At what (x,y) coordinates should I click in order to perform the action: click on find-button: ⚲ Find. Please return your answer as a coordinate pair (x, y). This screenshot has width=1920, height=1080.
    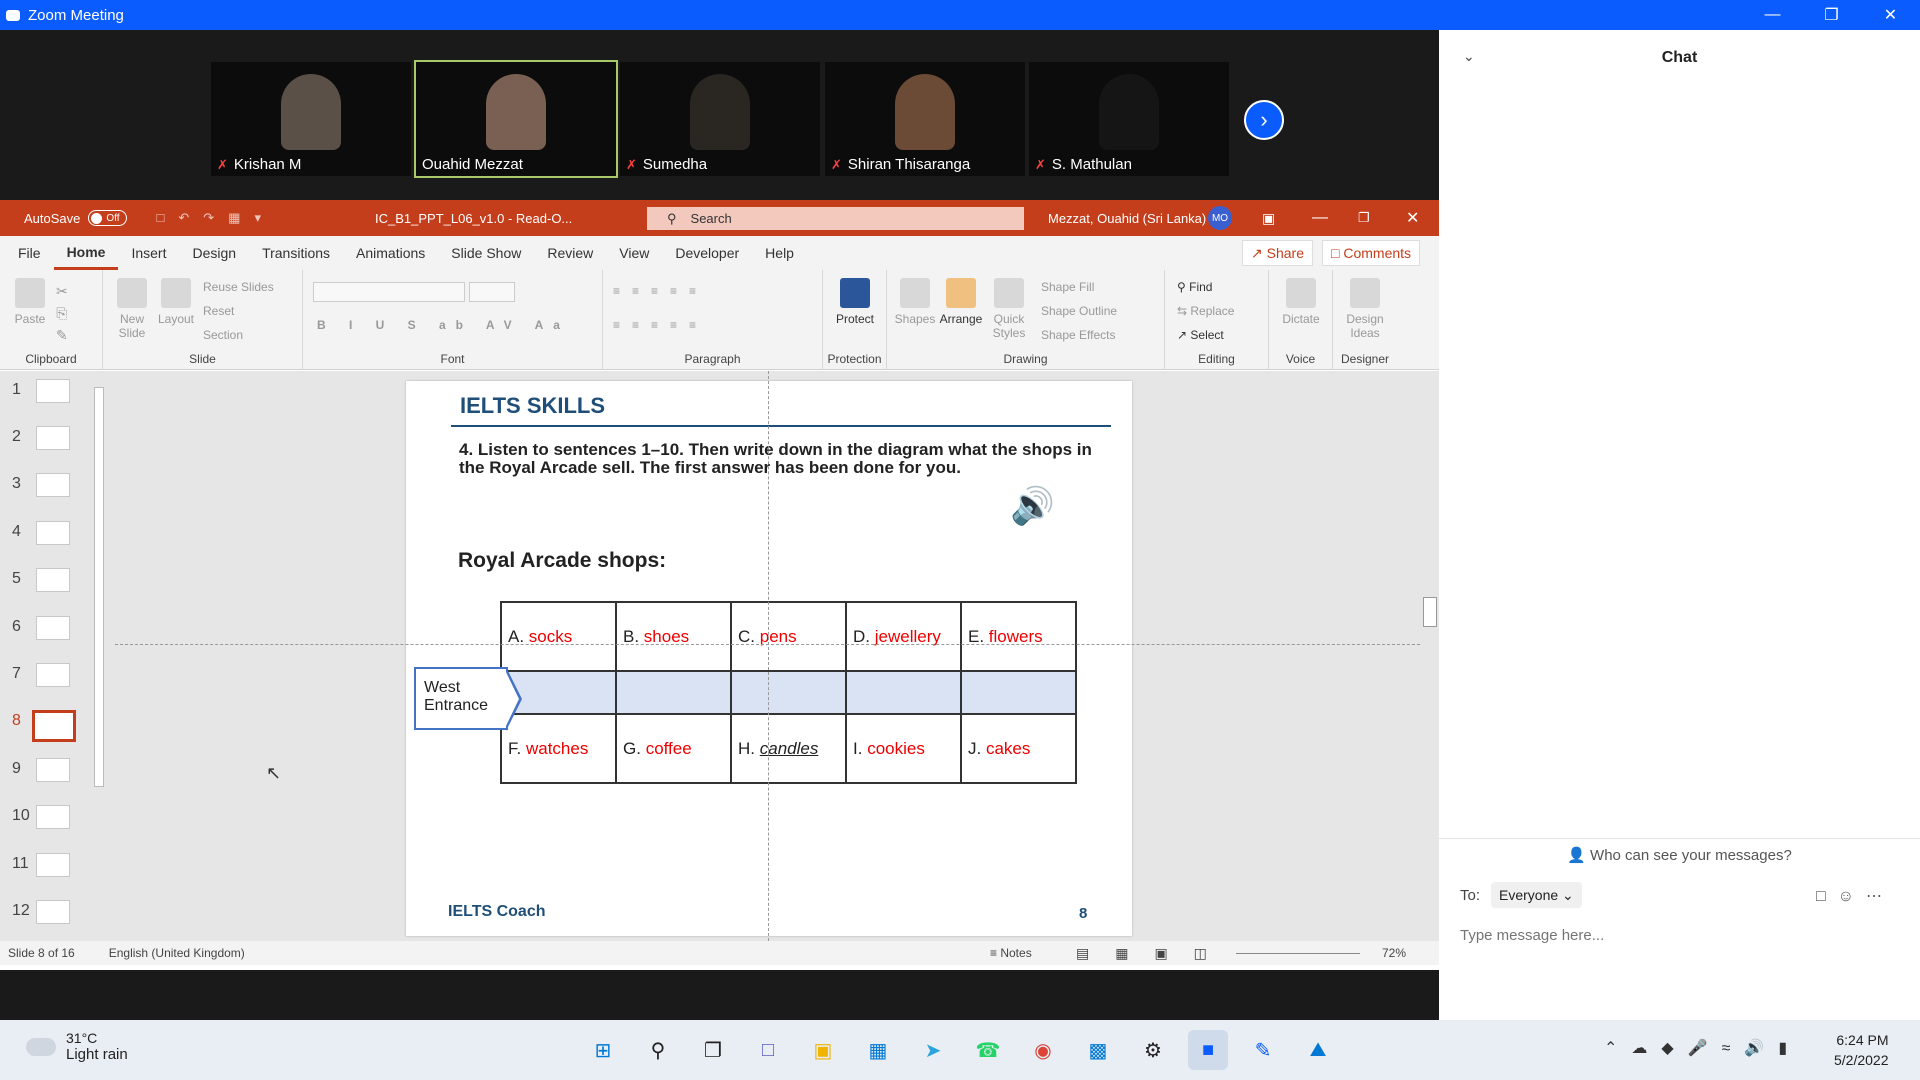
    Looking at the image, I should click on (1194, 287).